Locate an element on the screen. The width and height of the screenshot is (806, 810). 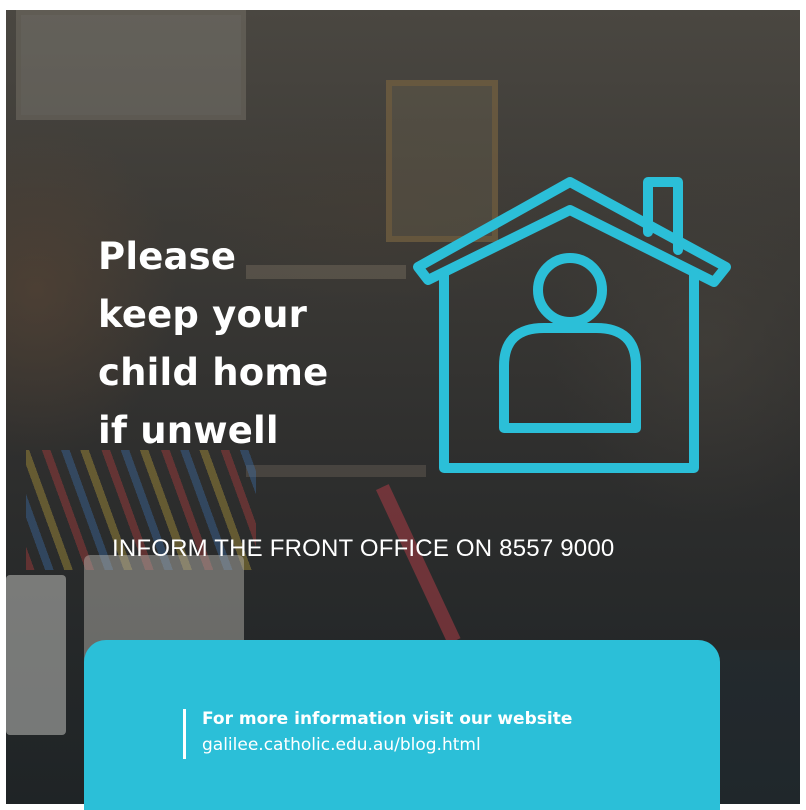
website-link: galilee.catholic.edu.au/blog.html is located at coordinates (341, 745).